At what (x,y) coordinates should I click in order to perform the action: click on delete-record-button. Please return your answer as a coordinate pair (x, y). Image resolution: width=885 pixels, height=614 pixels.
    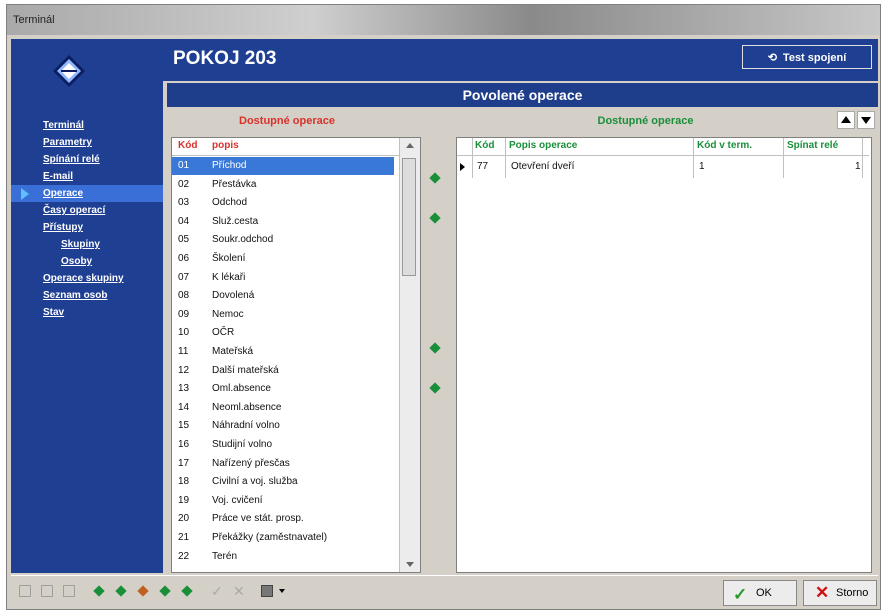
    Looking at the image, I should click on (69, 591).